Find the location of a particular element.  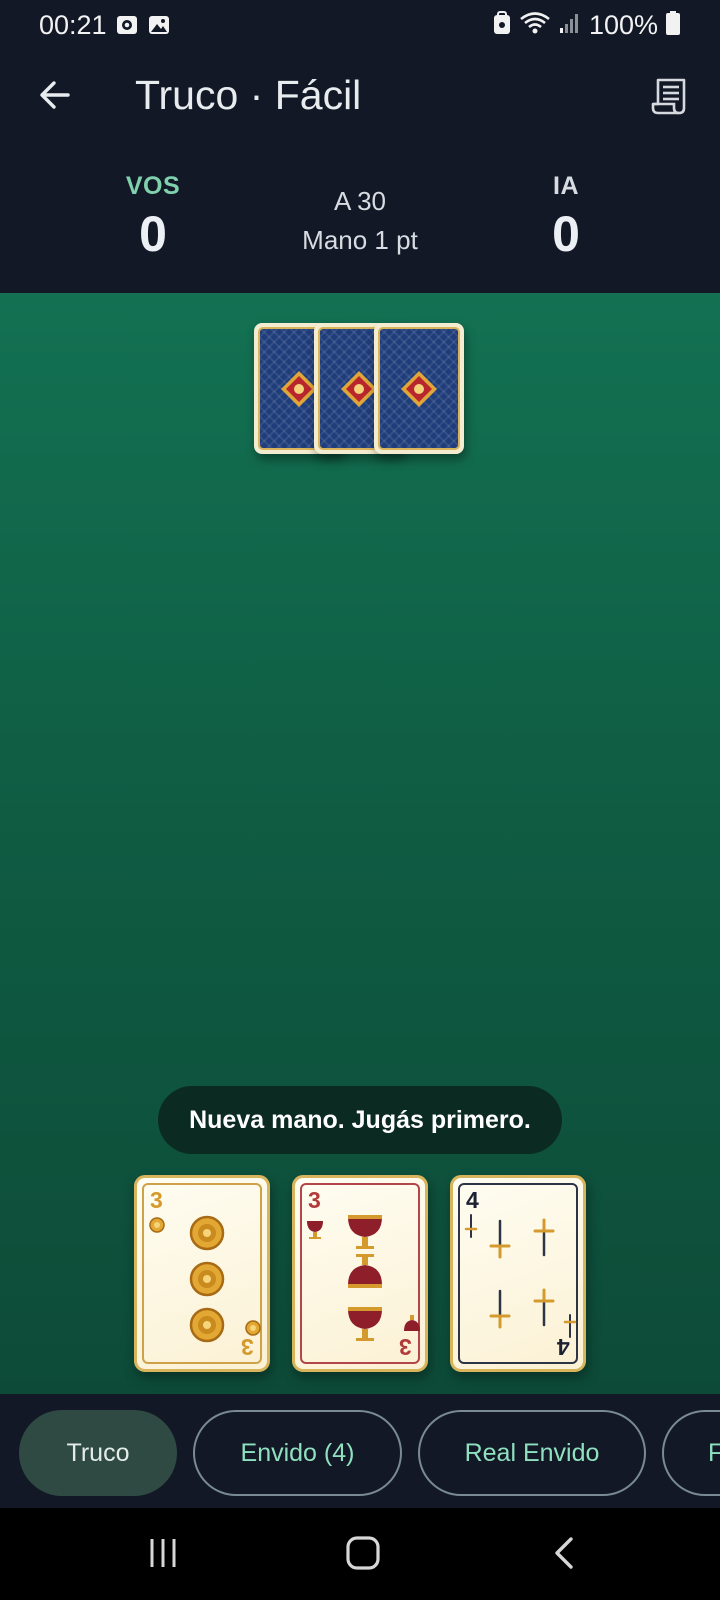

back-button is located at coordinates (55, 97).